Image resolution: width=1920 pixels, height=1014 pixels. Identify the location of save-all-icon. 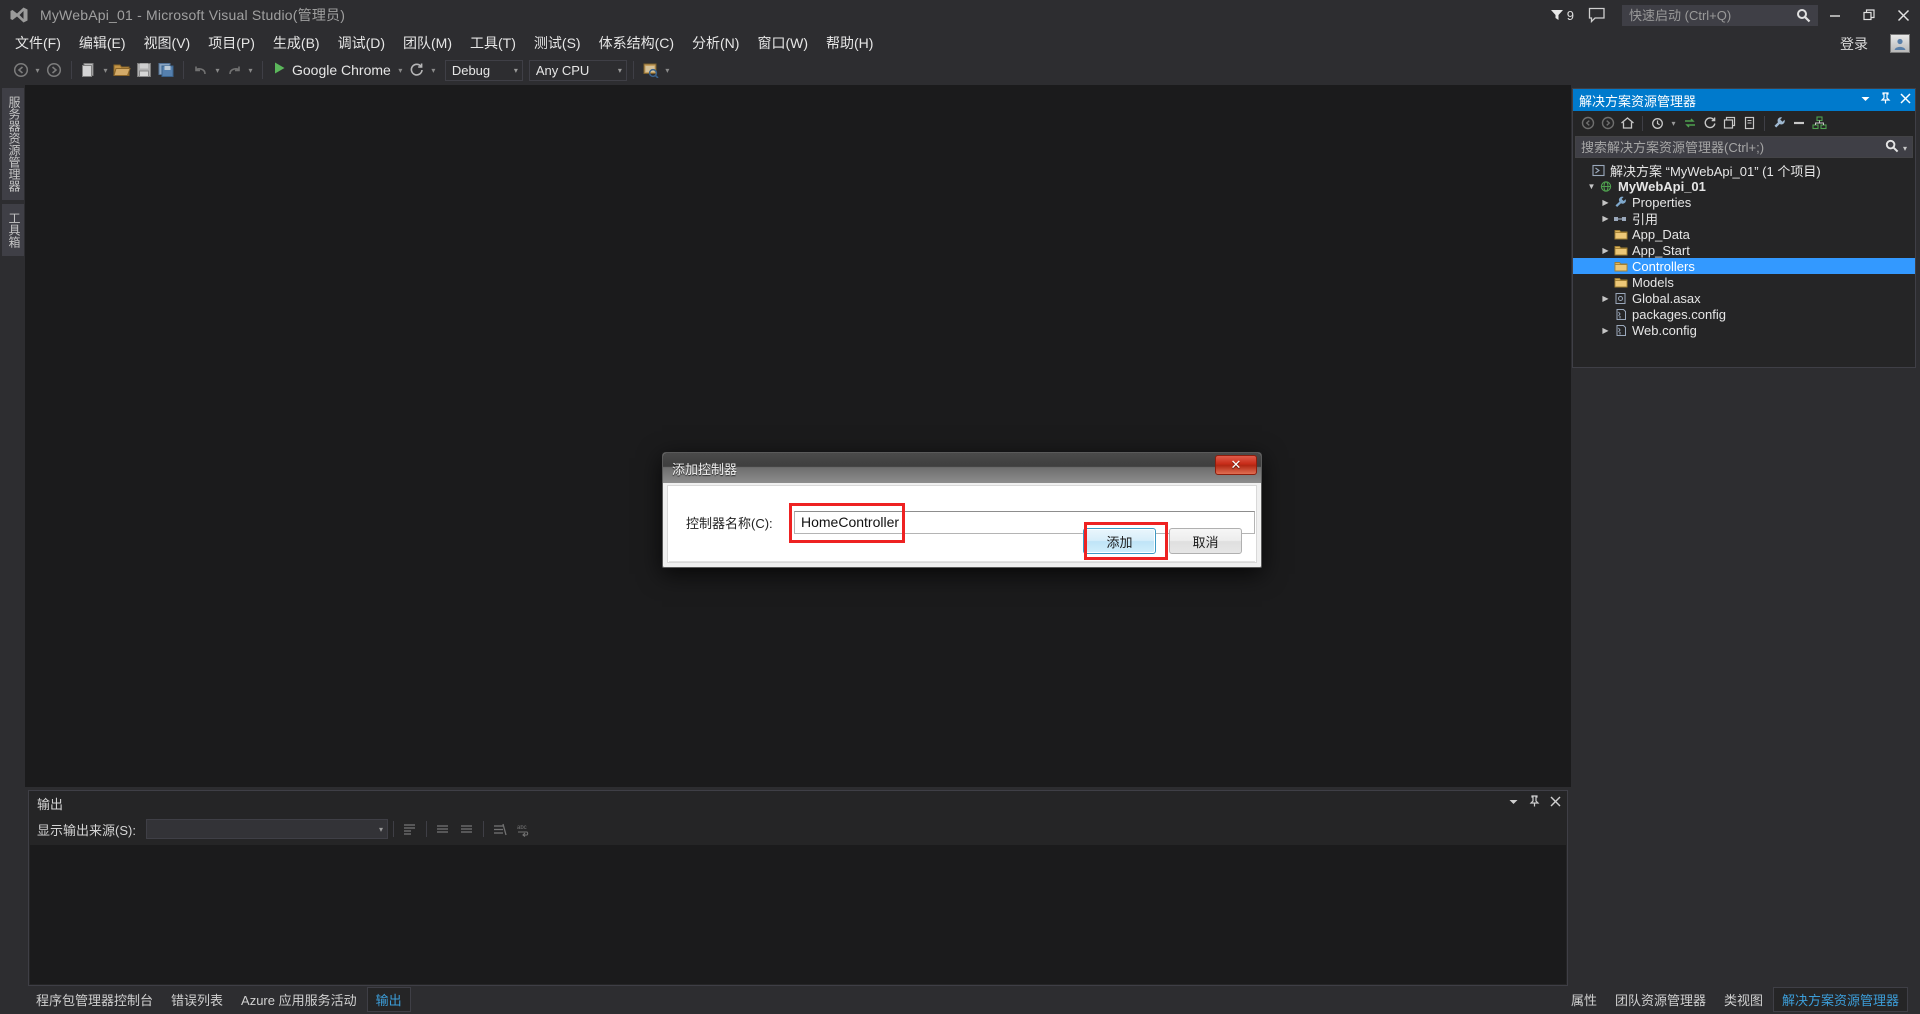
(166, 70).